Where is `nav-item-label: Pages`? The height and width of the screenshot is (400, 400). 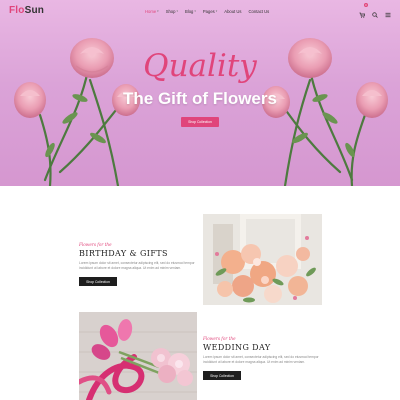 nav-item-label: Pages is located at coordinates (208, 11).